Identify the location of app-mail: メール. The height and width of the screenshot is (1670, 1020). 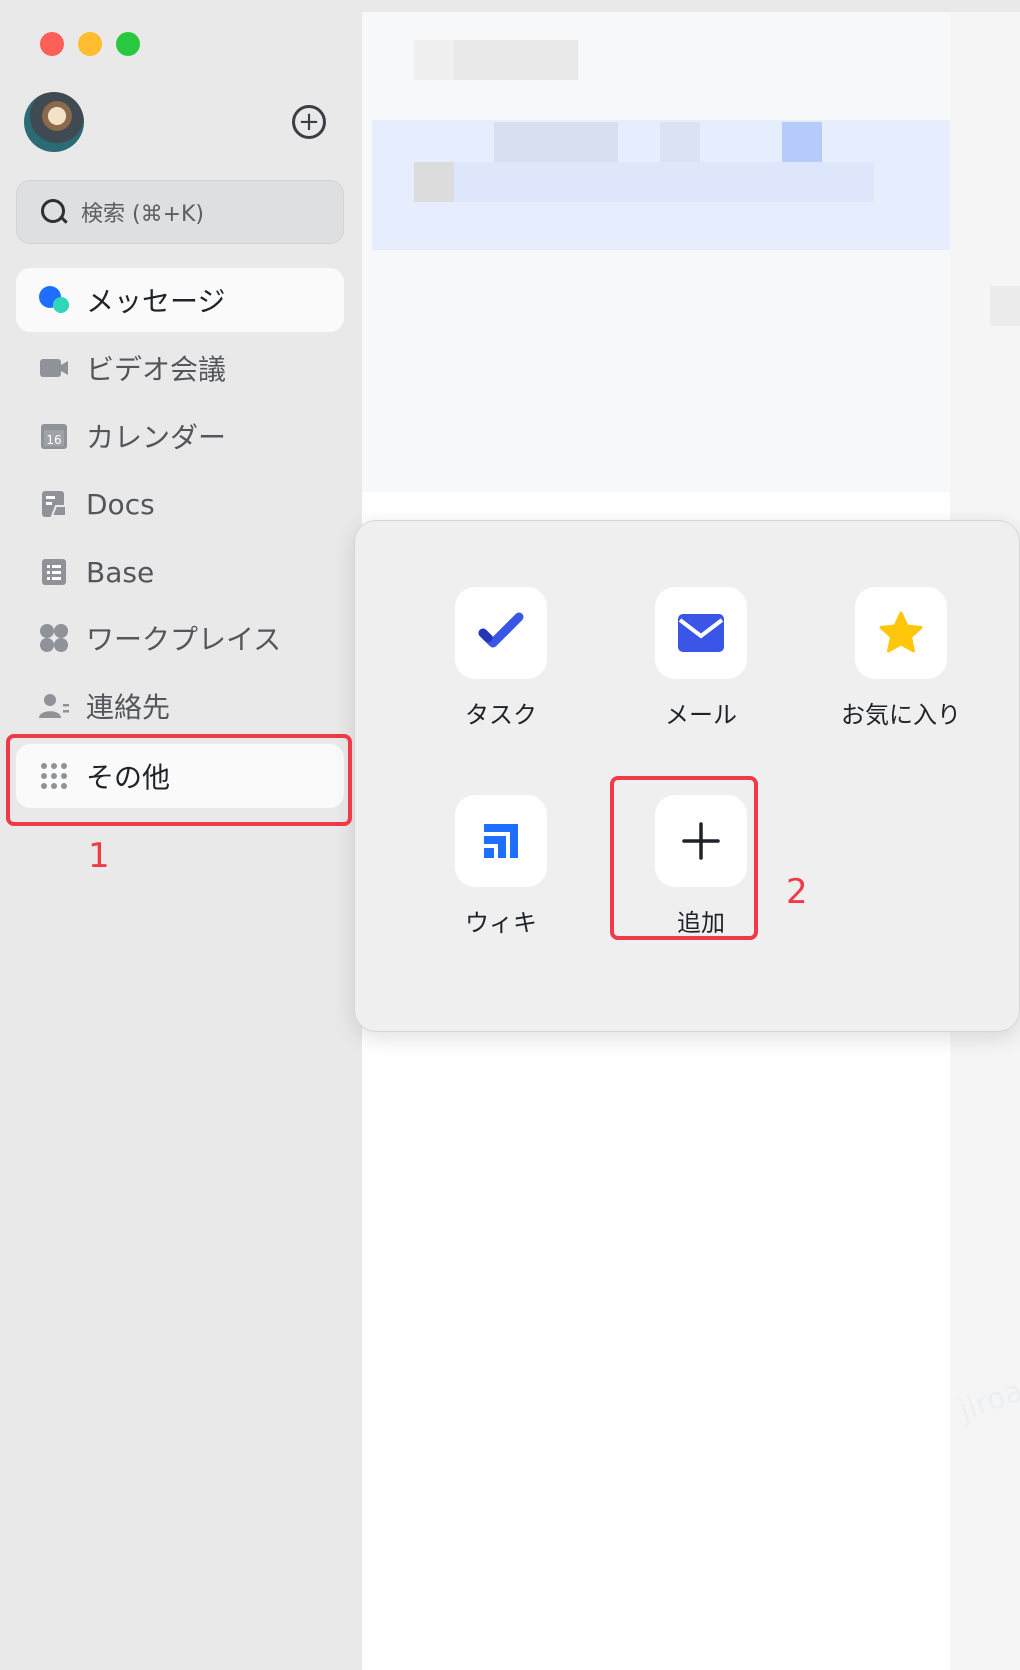
(701, 658).